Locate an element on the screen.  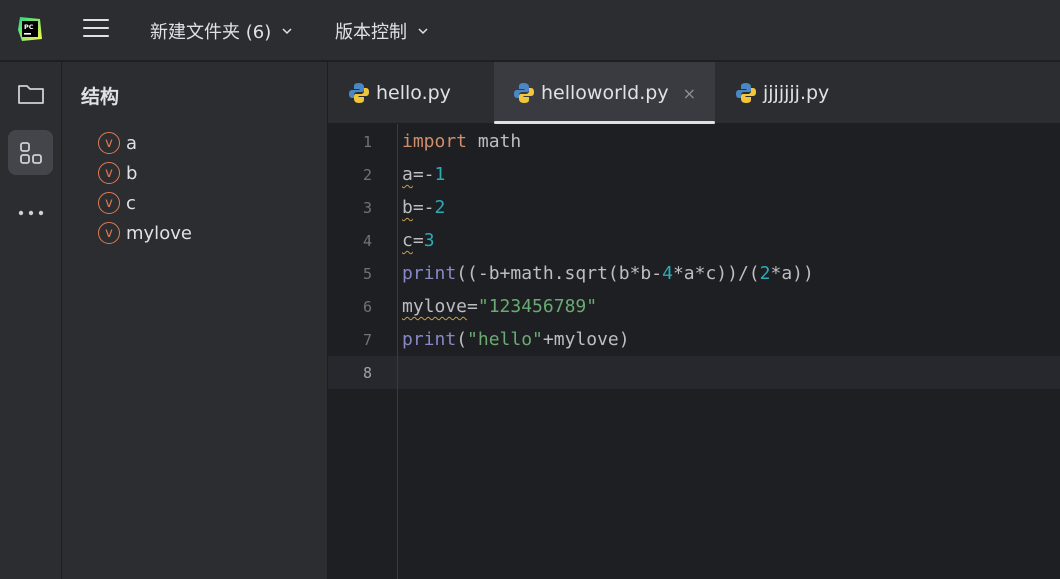
main-toolbar: PC 新建文件夹 (6) 版本控制 is located at coordinates (530, 30).